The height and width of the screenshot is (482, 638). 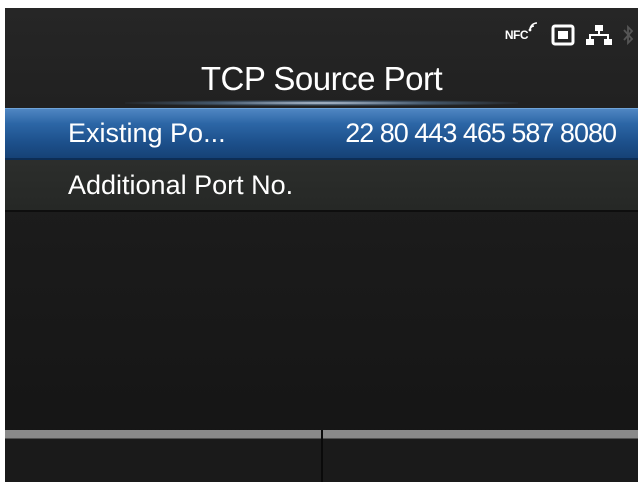 I want to click on softkey-right, so click(x=479, y=456).